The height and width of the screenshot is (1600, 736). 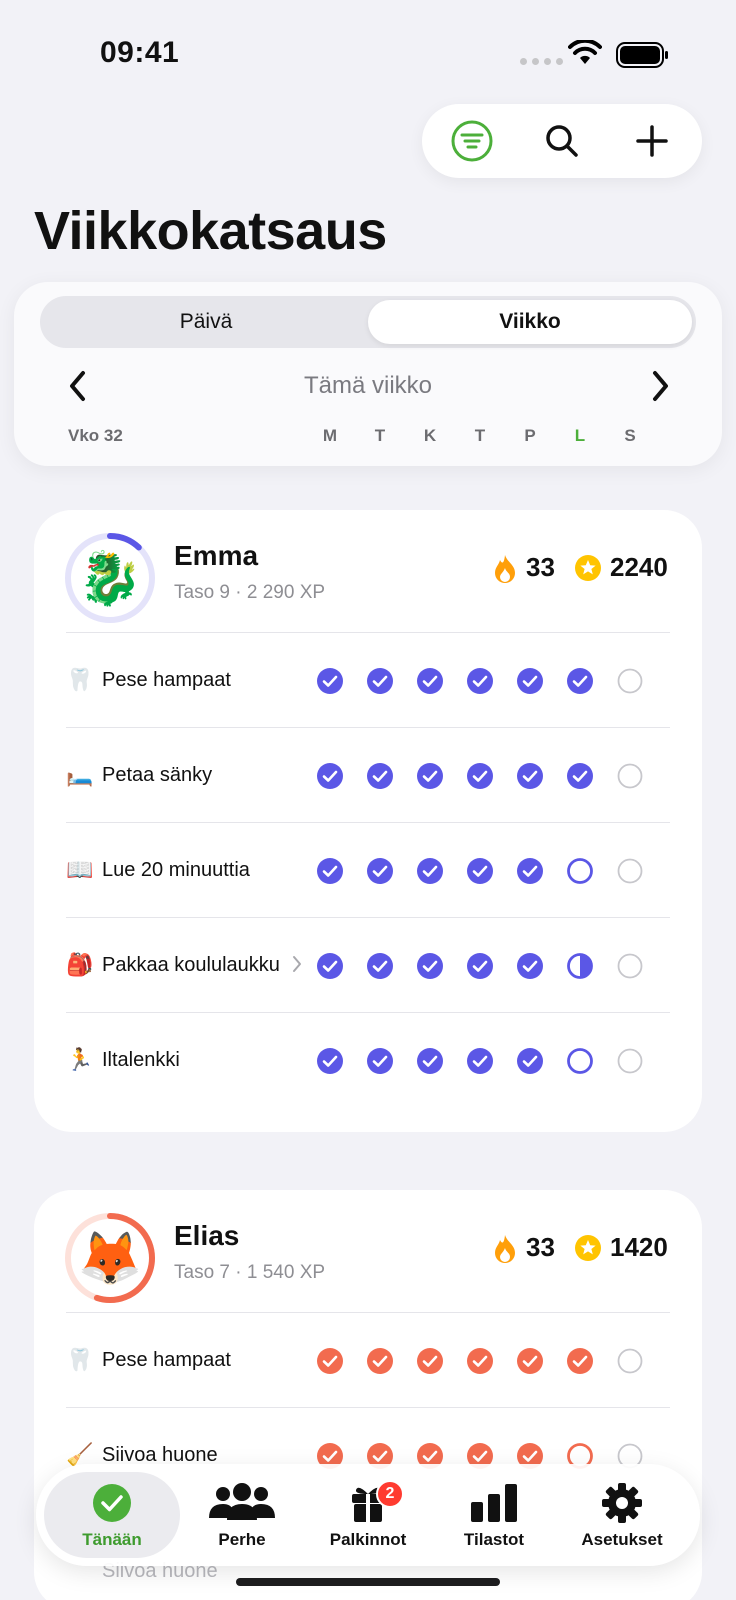 I want to click on next-week-button, so click(x=660, y=386).